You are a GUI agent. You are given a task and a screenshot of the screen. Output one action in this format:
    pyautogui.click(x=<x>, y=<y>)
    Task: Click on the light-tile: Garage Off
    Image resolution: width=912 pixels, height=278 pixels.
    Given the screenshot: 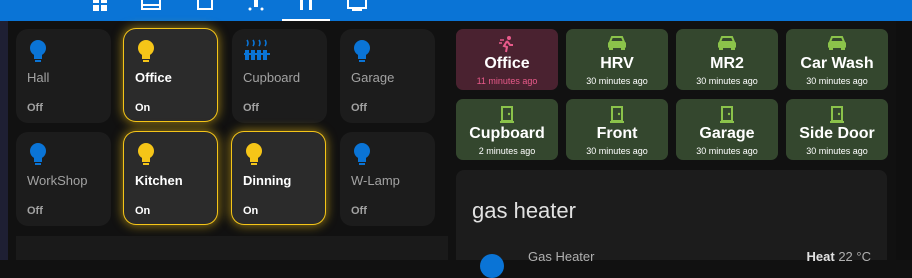 What is the action you would take?
    pyautogui.click(x=387, y=76)
    